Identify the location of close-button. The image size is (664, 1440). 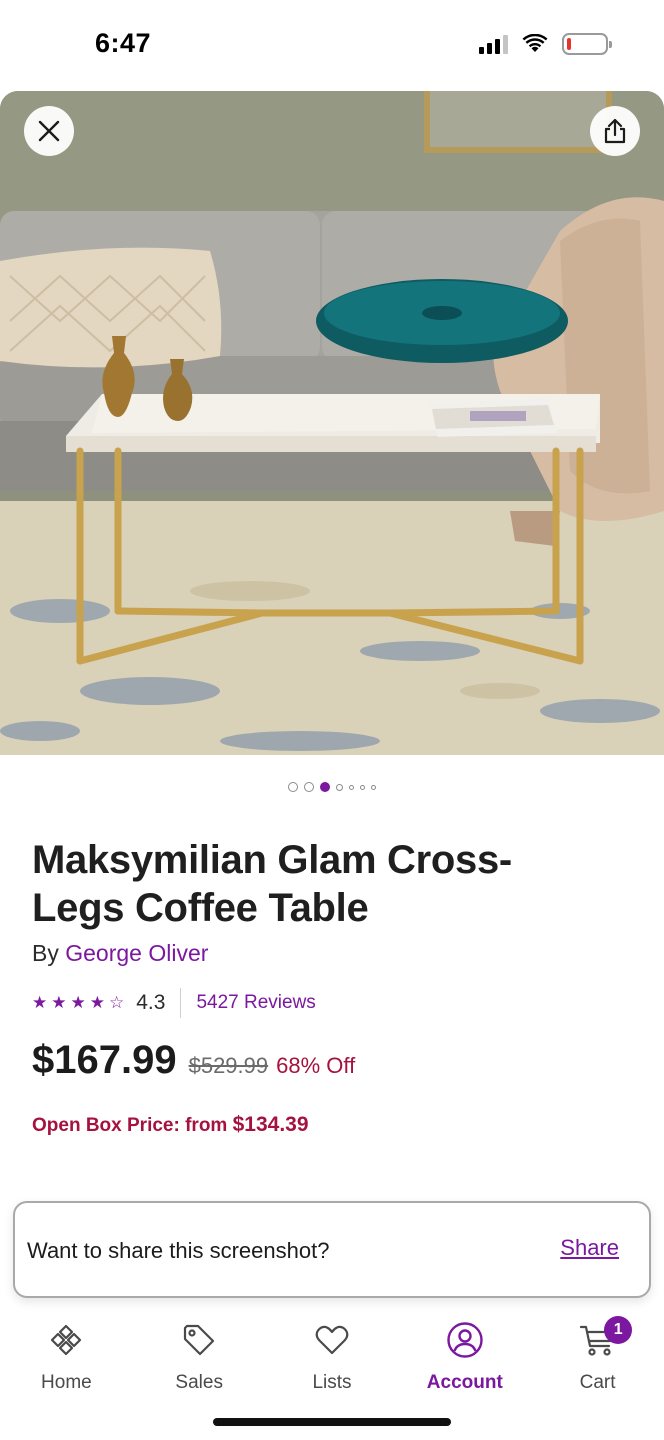
(49, 131).